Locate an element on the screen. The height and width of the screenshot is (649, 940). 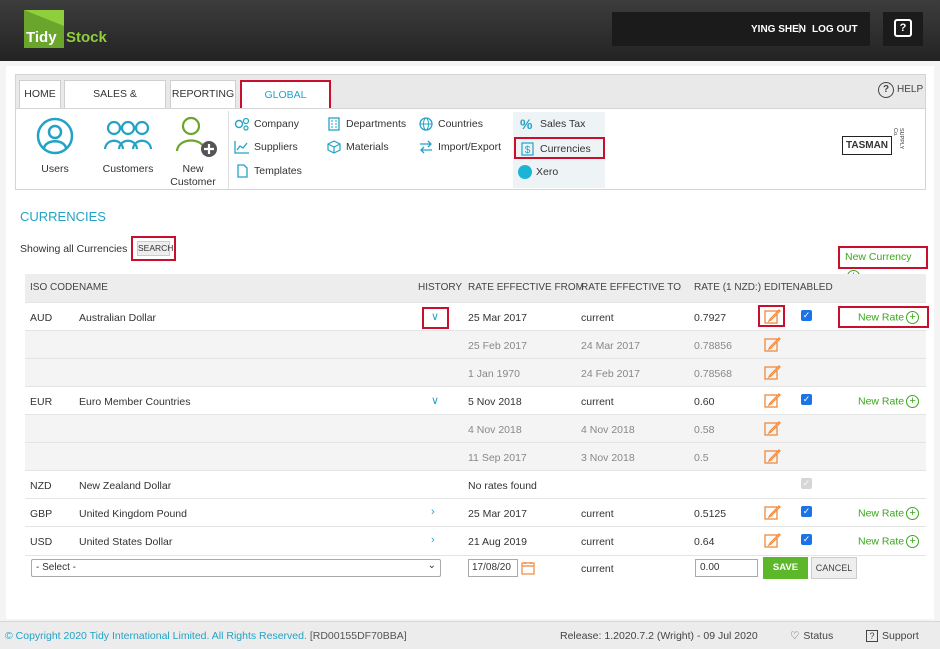
sales-tax-label: Sales Tax is located at coordinates (563, 123).